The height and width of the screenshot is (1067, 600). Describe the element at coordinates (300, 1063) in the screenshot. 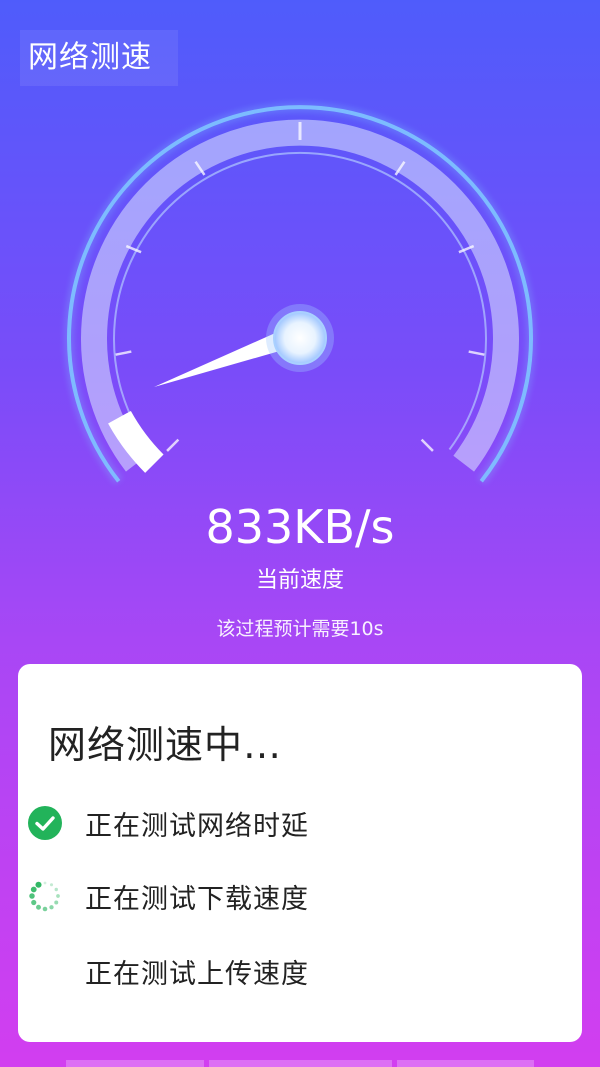

I see `bottom-decoration` at that location.